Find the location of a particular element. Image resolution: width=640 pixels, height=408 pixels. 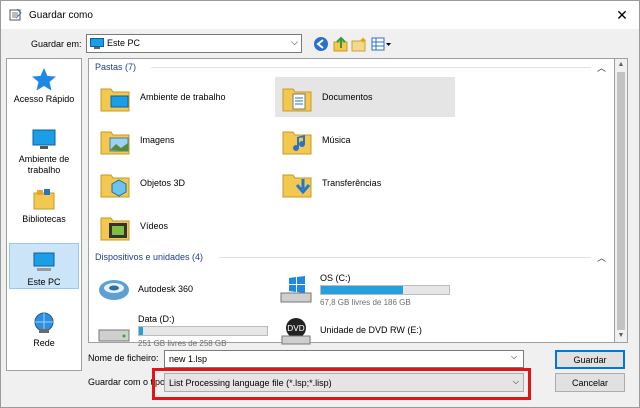

music-folder-icon is located at coordinates (297, 143).